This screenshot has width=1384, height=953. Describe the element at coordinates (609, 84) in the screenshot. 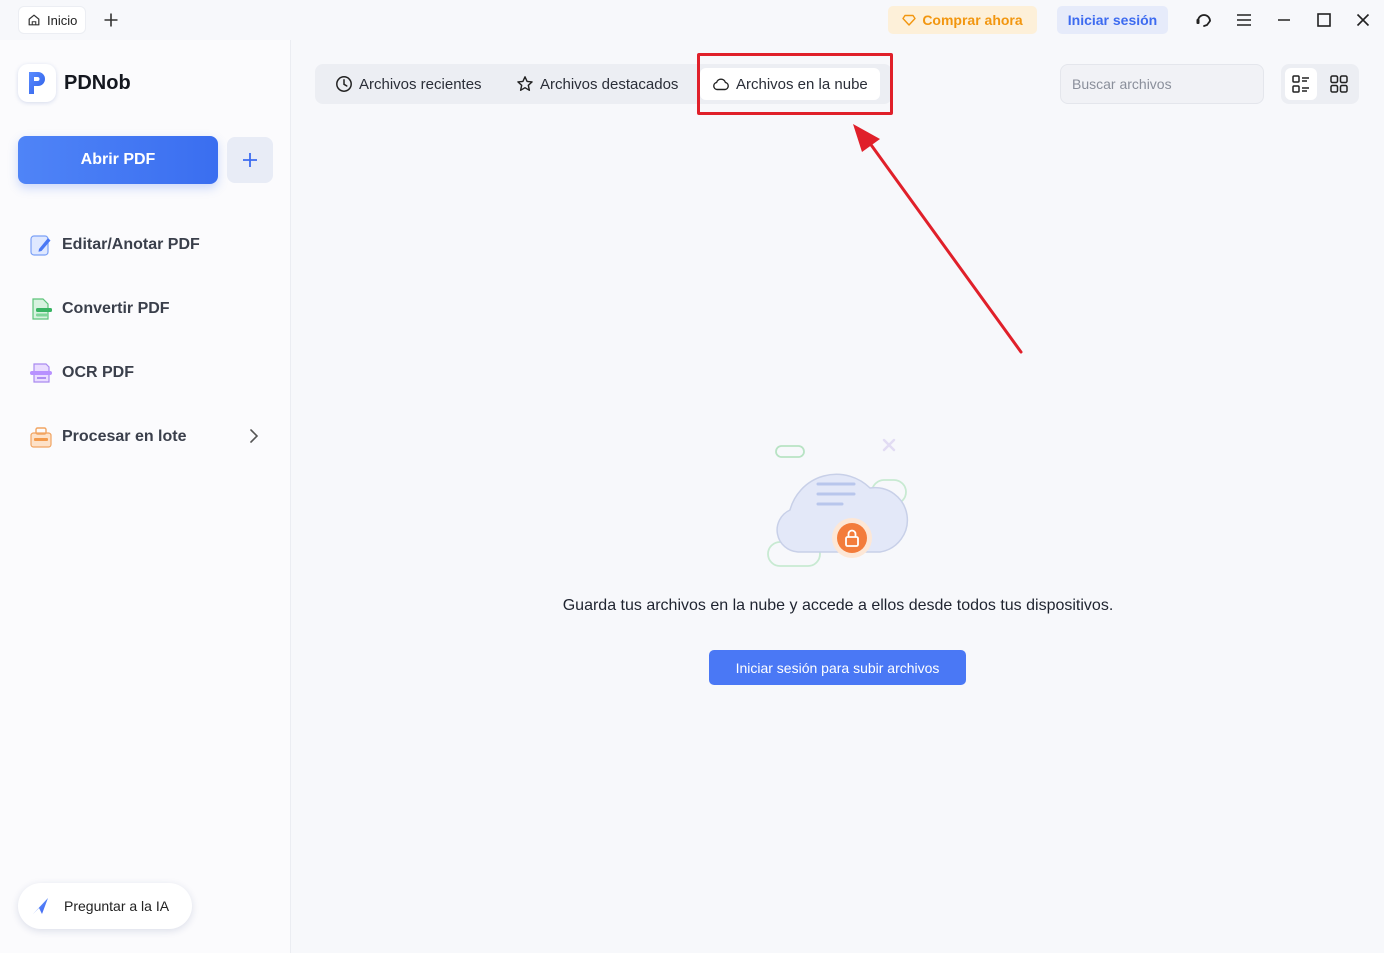

I see `tab-label: Archivos destacados` at that location.